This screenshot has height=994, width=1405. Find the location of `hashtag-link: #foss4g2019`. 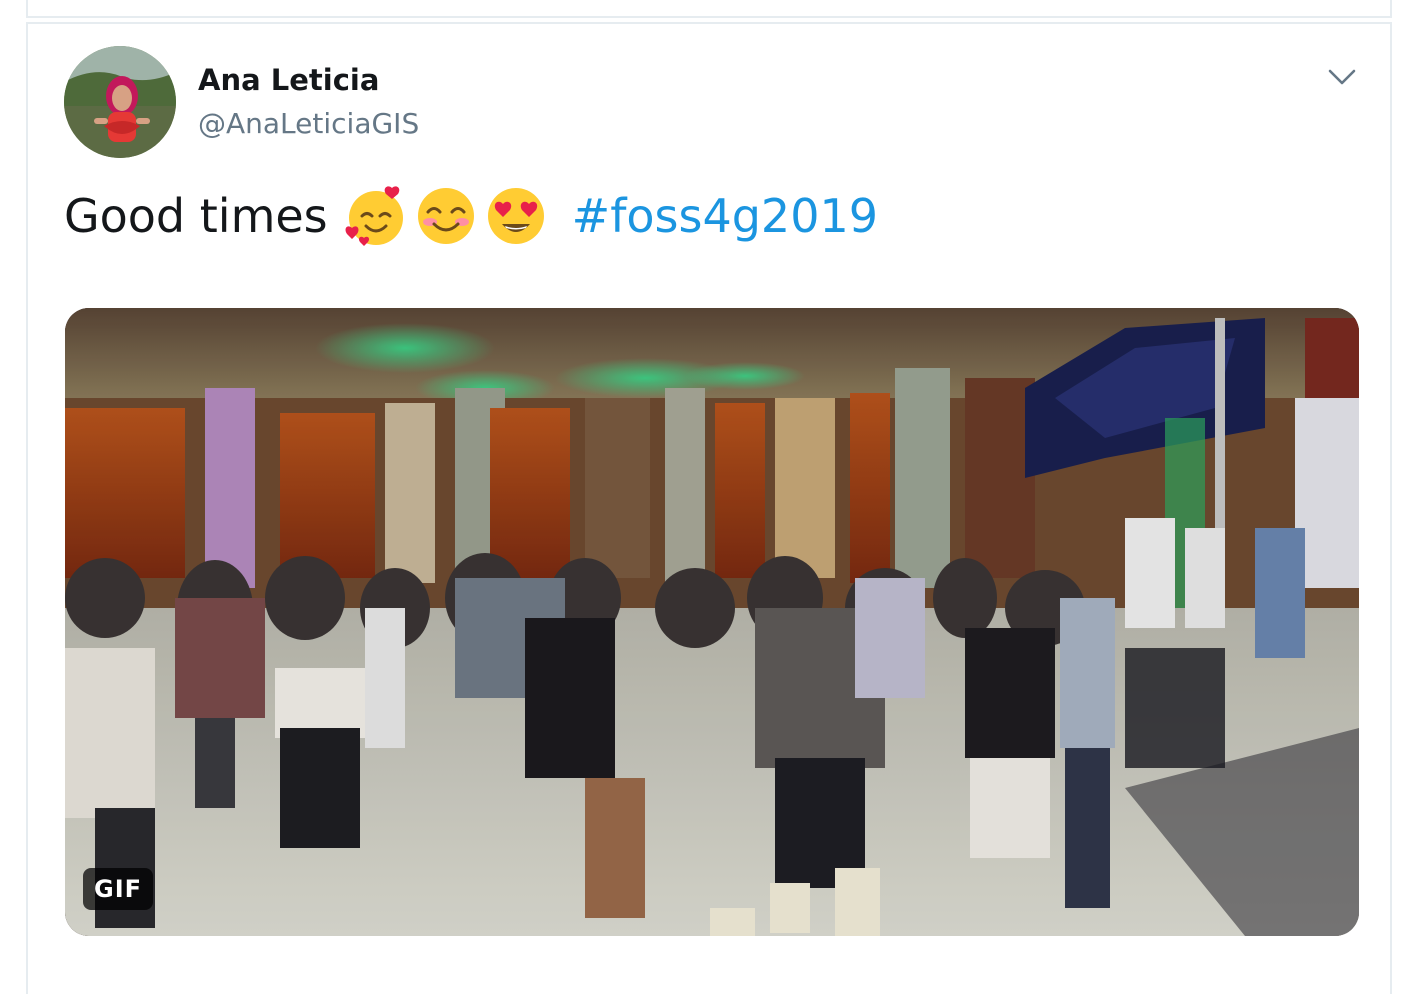

hashtag-link: #foss4g2019 is located at coordinates (725, 216).